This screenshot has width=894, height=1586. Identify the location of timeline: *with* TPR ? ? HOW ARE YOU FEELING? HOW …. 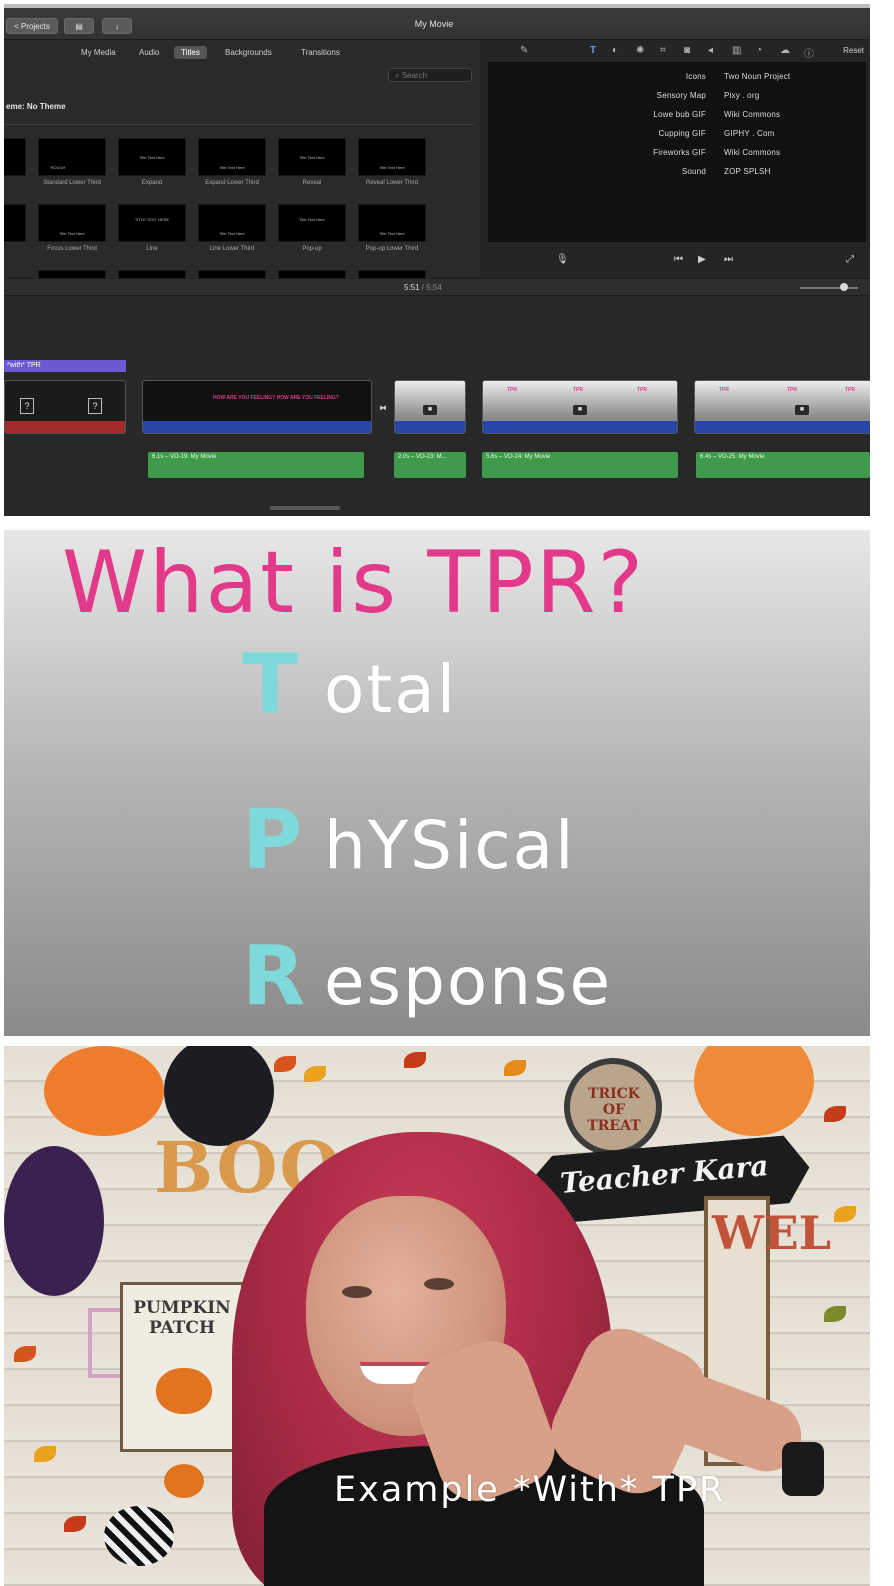
(437, 406).